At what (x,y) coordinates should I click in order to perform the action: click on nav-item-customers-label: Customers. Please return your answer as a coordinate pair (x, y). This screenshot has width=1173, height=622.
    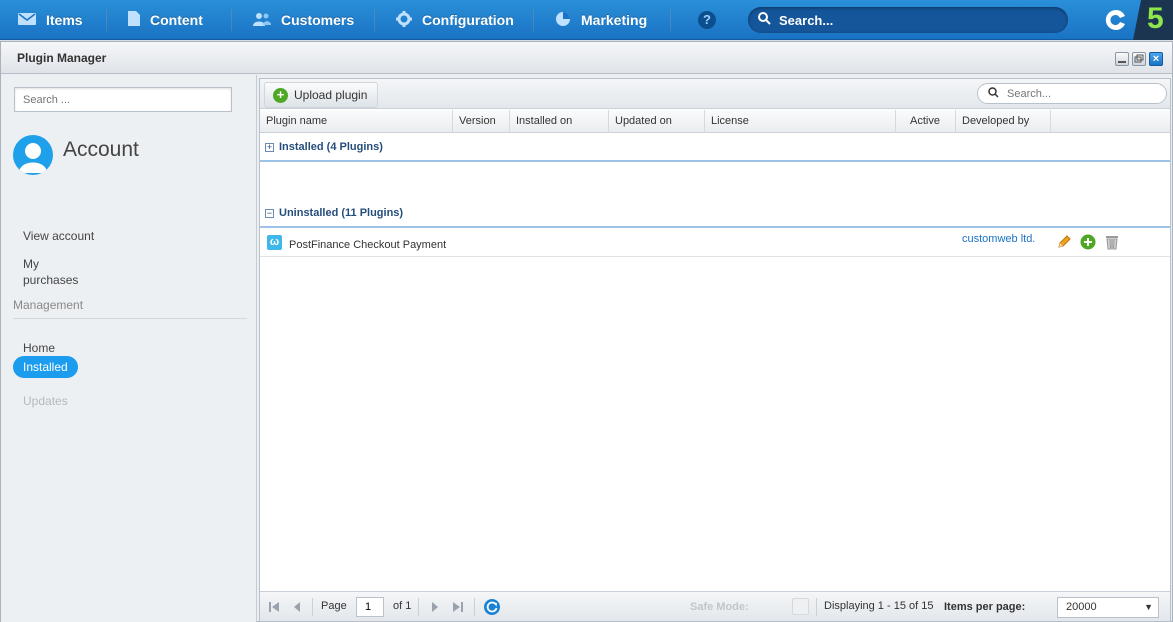
    Looking at the image, I should click on (318, 20).